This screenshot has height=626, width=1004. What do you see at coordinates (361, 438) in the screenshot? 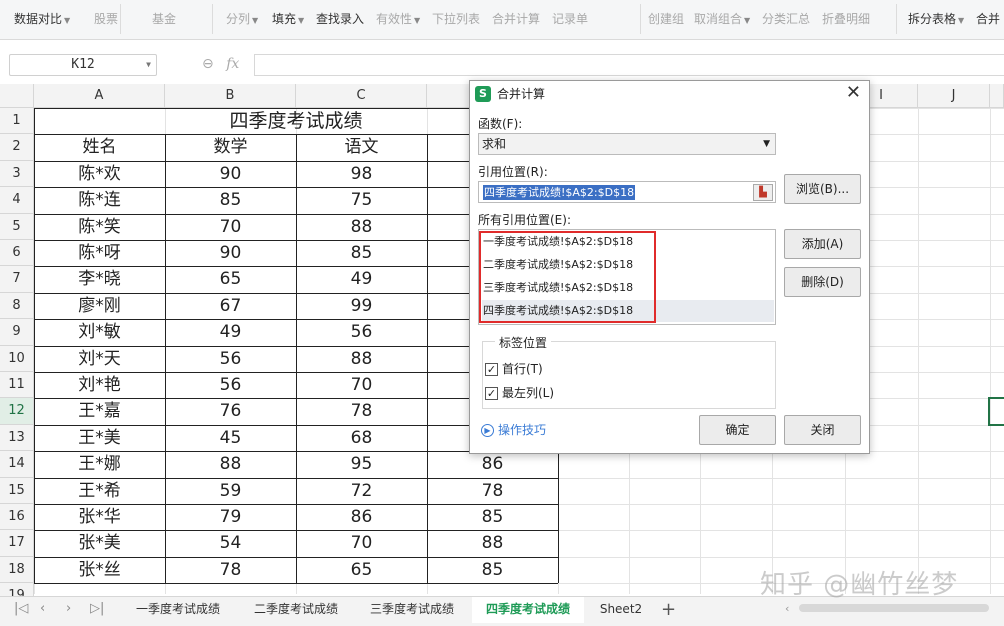
I see `table-cell: 68` at bounding box center [361, 438].